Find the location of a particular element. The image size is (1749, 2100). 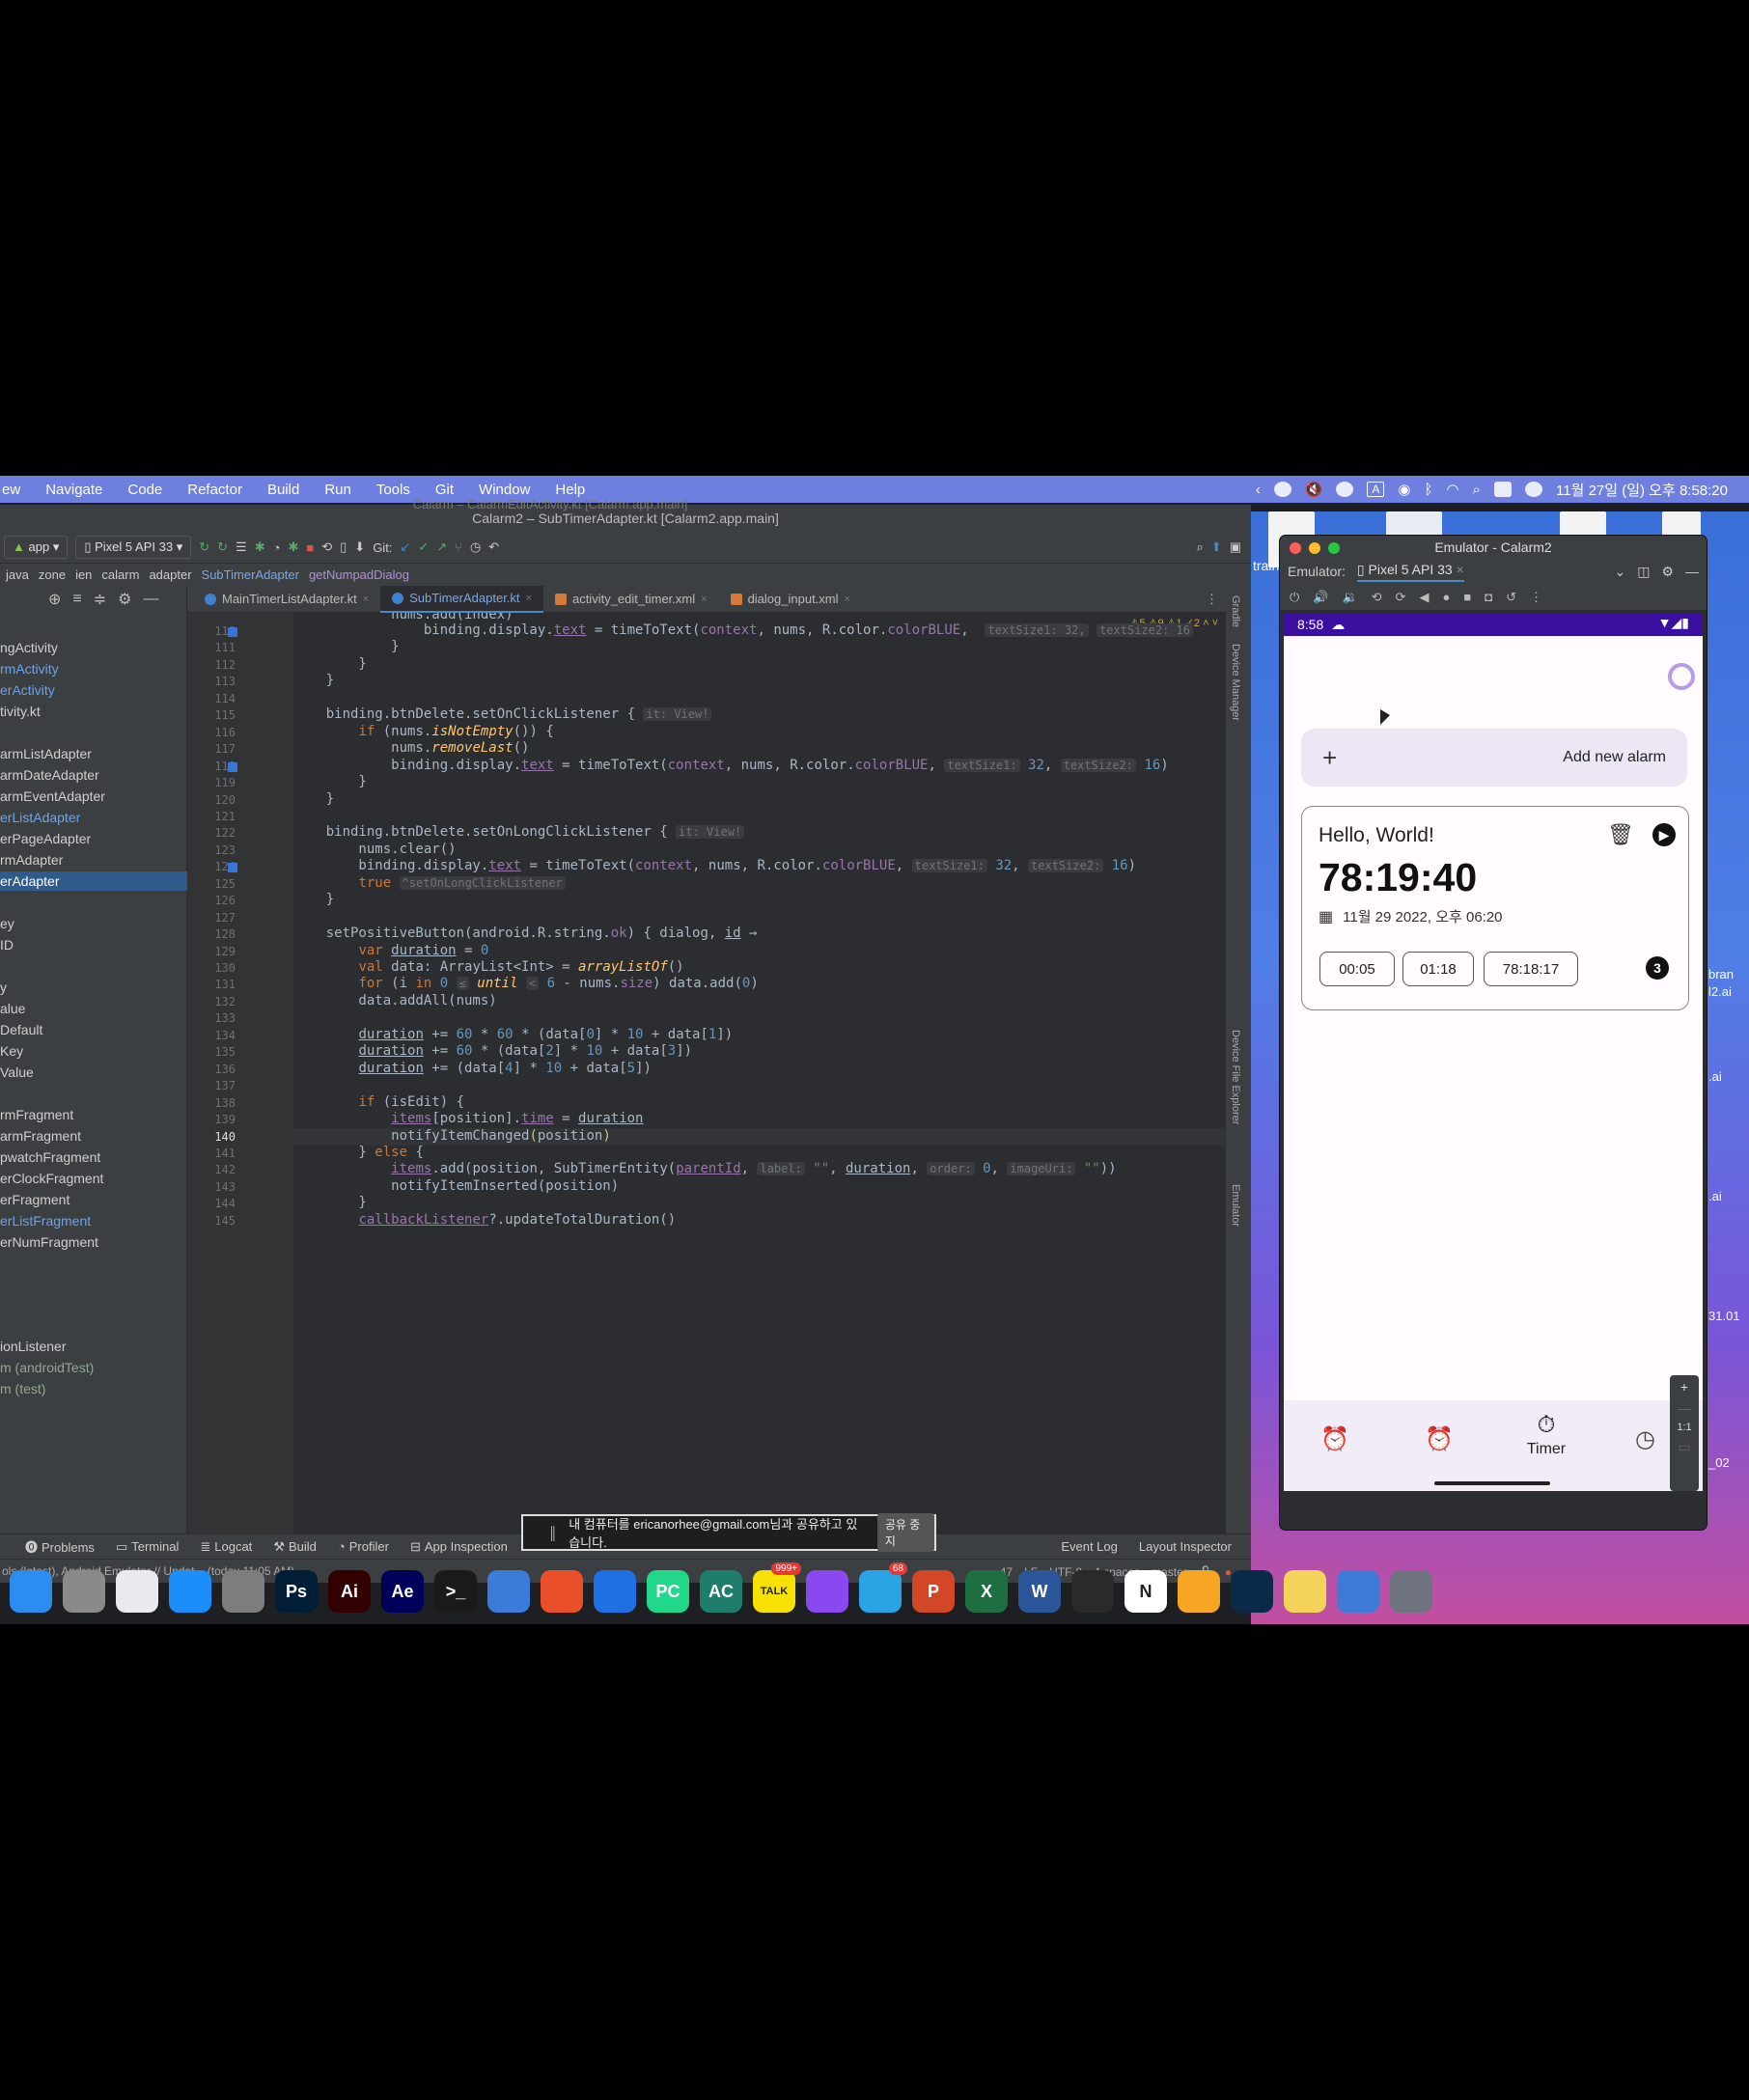

dock-app-icon: AC is located at coordinates (721, 1591).